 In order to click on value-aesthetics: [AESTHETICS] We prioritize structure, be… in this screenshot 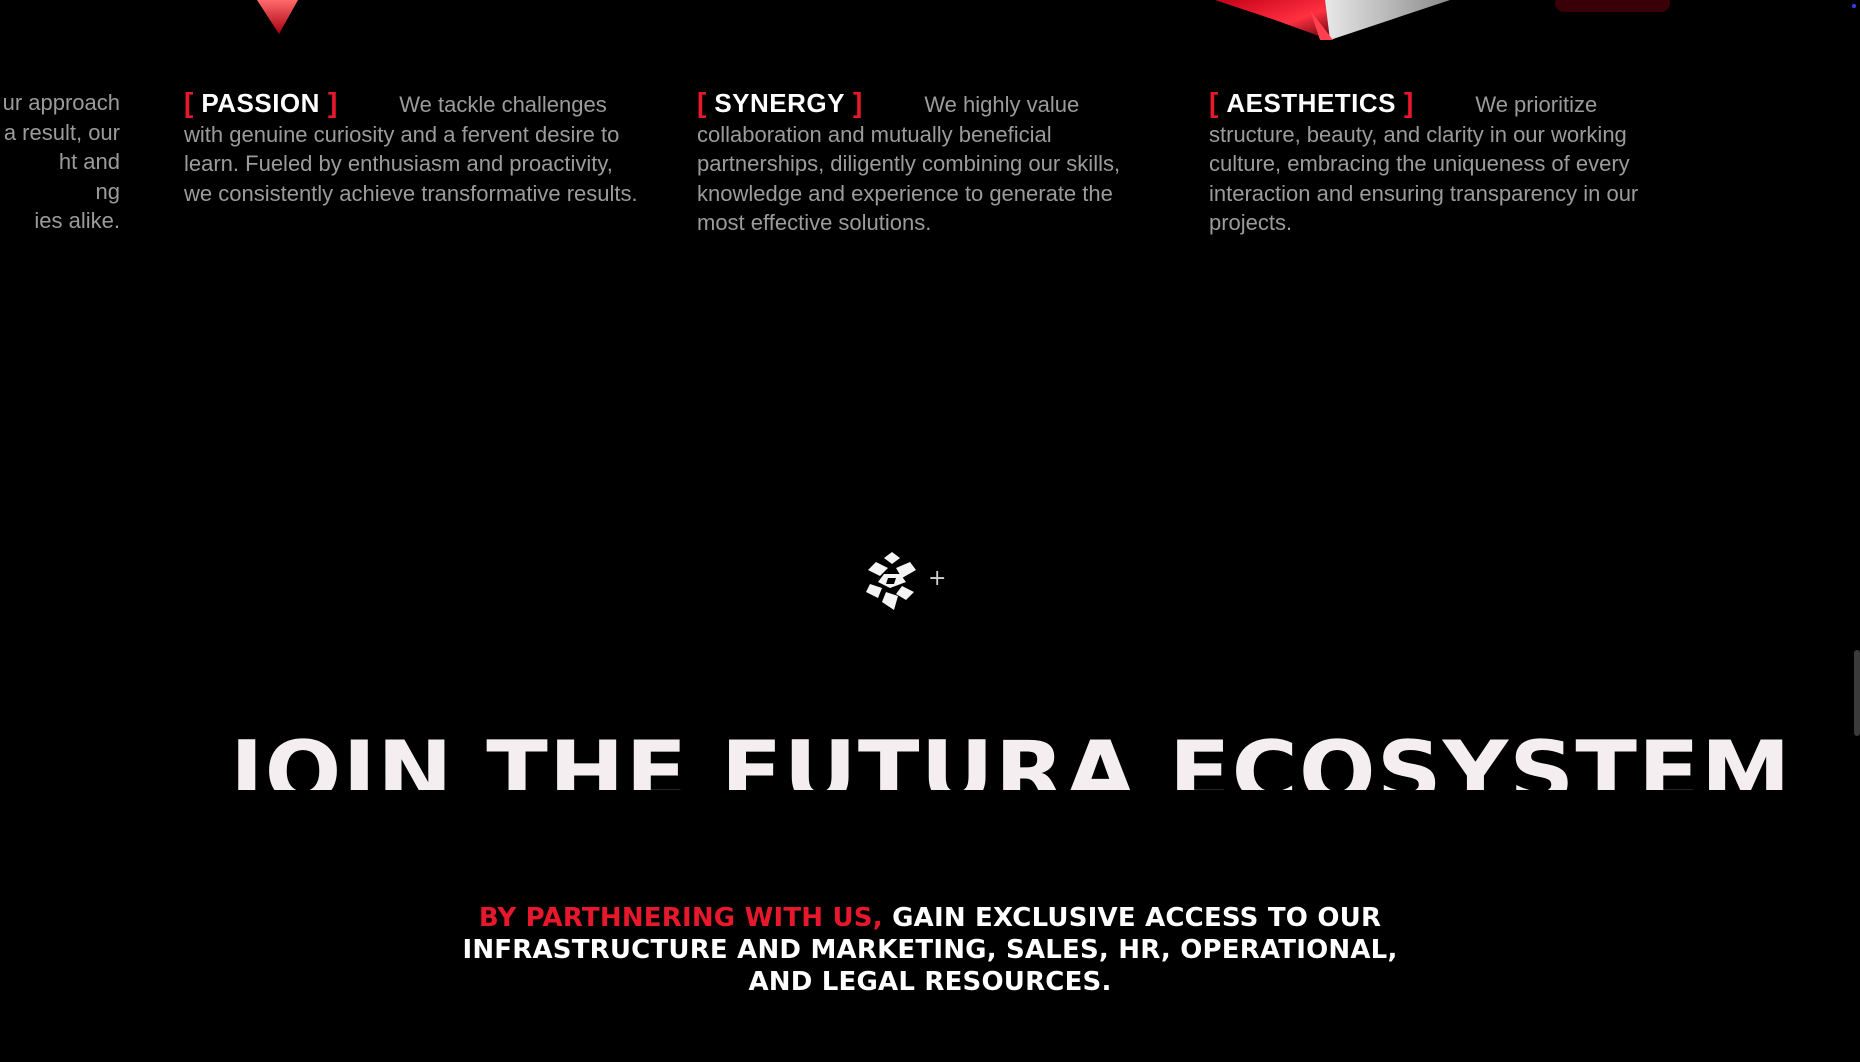, I will do `click(1439, 163)`.